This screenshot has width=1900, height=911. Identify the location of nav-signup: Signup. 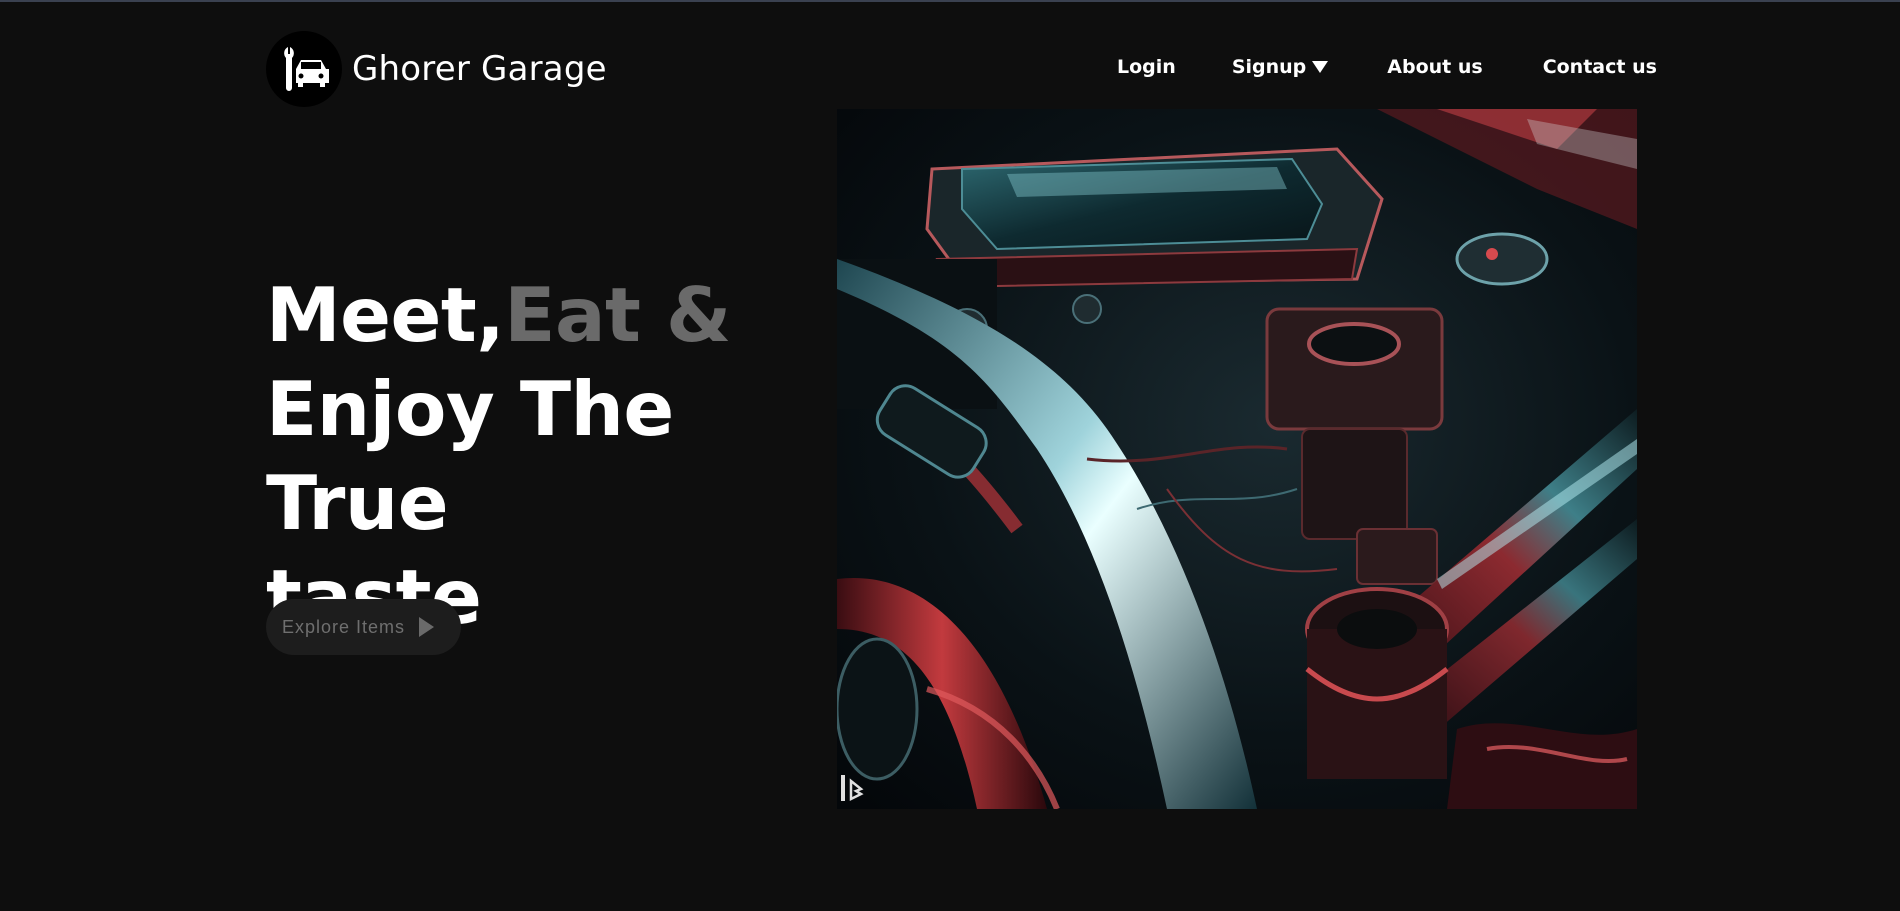
(1280, 67).